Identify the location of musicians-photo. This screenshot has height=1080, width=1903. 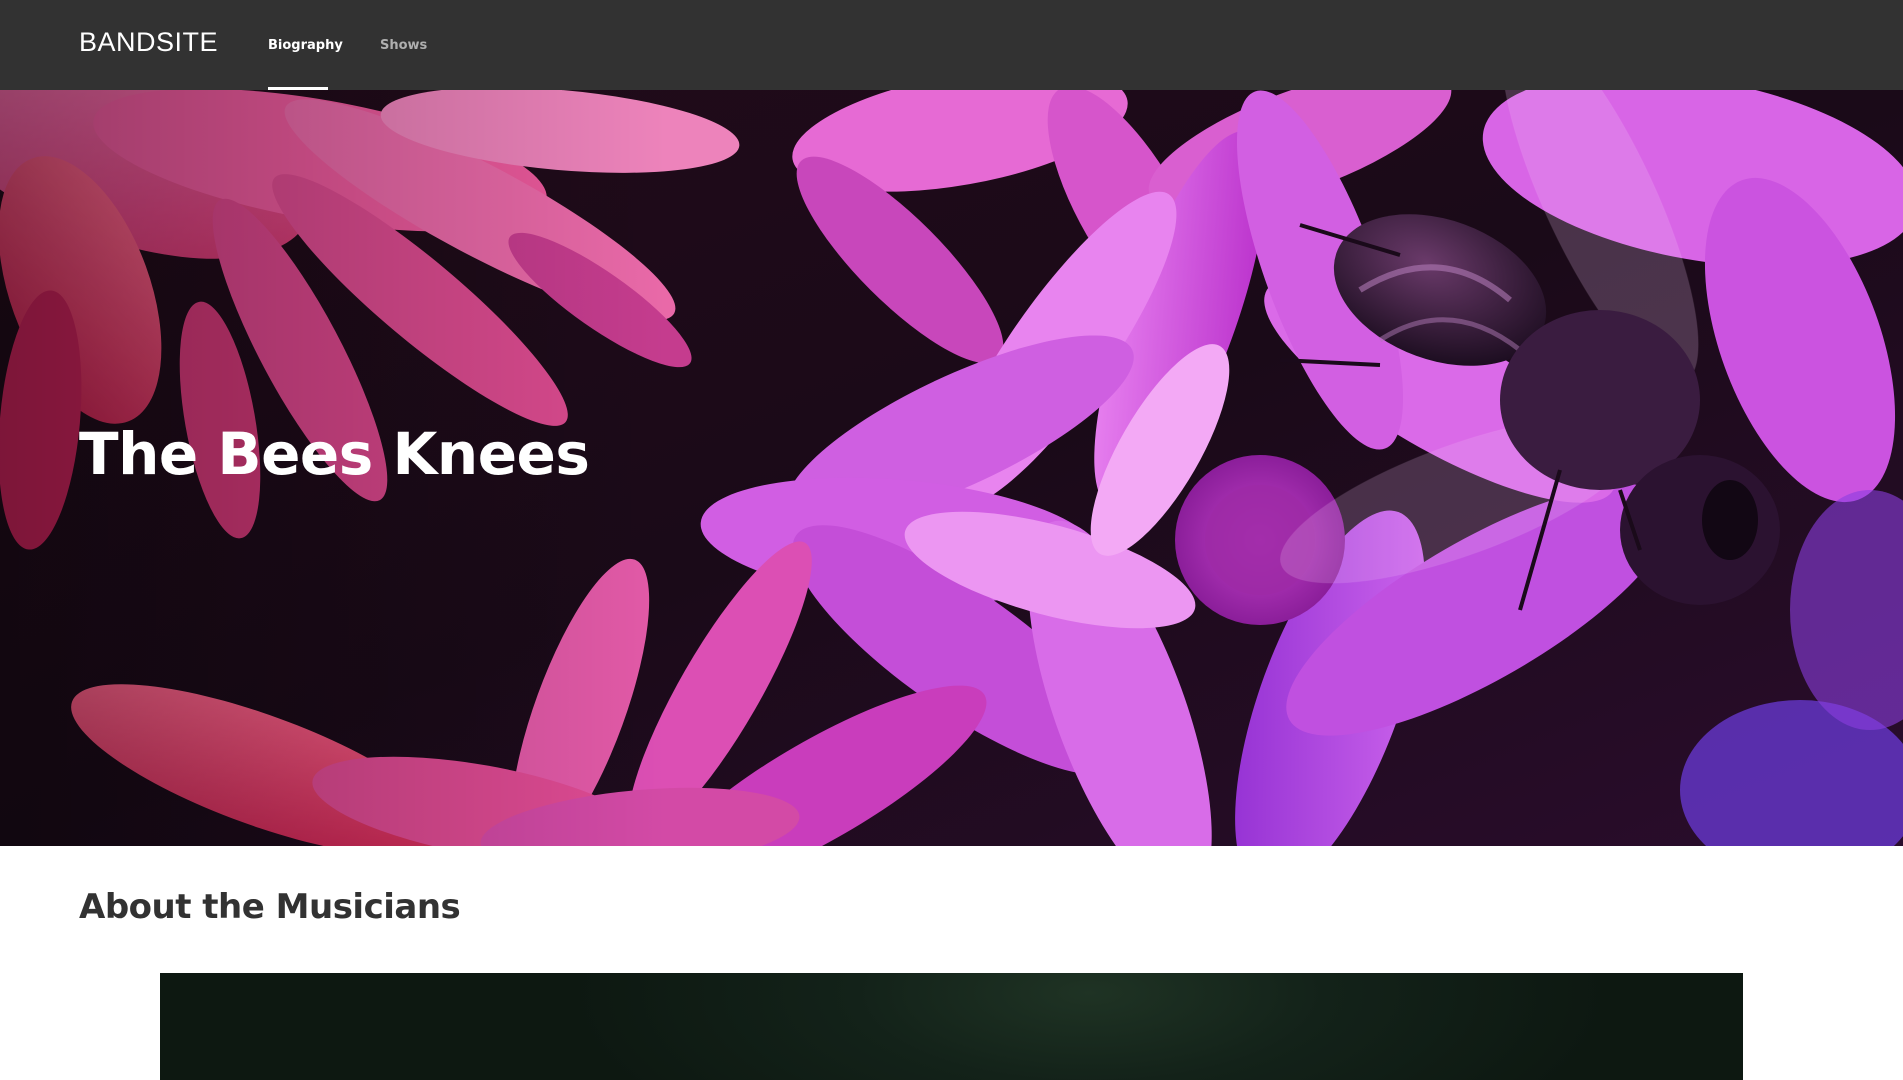
(951, 1026).